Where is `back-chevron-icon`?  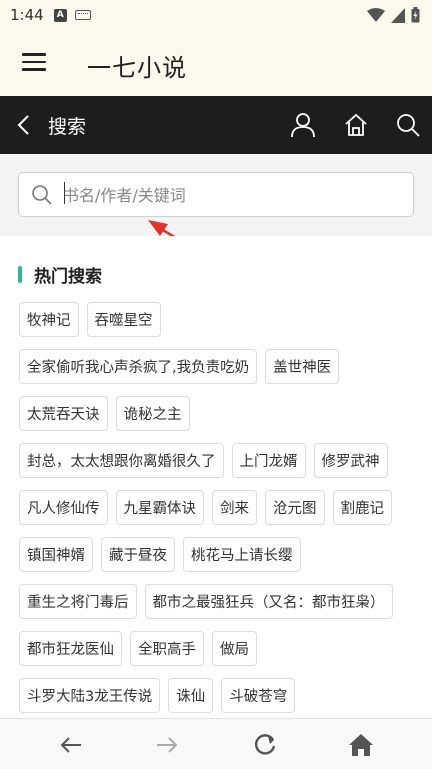 back-chevron-icon is located at coordinates (24, 125).